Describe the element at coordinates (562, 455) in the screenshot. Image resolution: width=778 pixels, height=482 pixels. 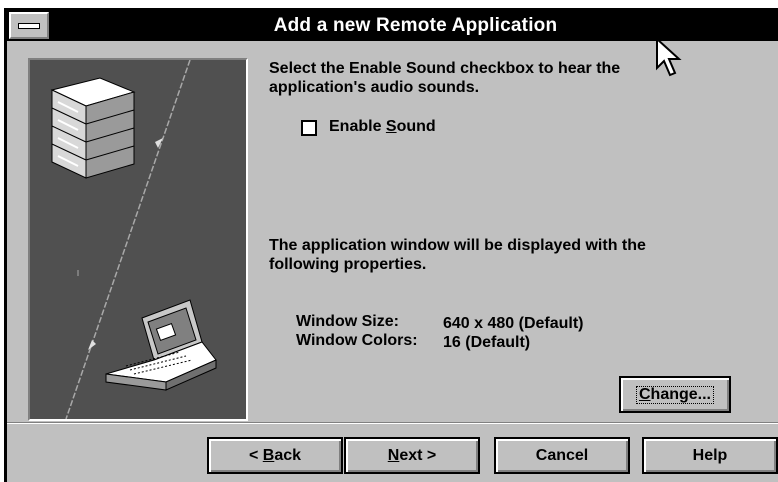
I see `cancel-button: Cancel` at that location.